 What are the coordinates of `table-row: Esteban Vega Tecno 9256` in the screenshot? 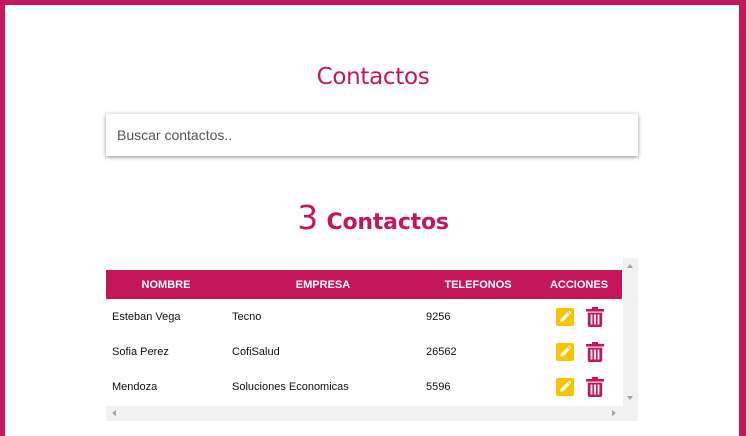 It's located at (364, 316).